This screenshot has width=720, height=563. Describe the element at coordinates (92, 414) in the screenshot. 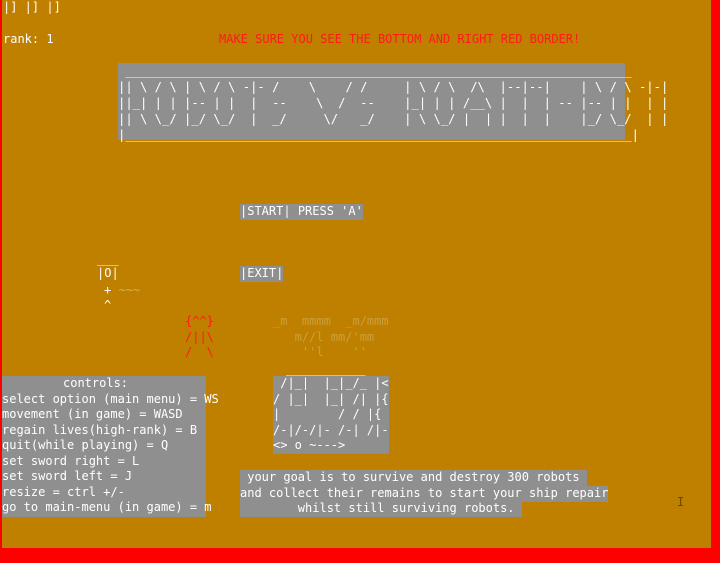

I see `controls-line: movement (in game) = WASD` at that location.